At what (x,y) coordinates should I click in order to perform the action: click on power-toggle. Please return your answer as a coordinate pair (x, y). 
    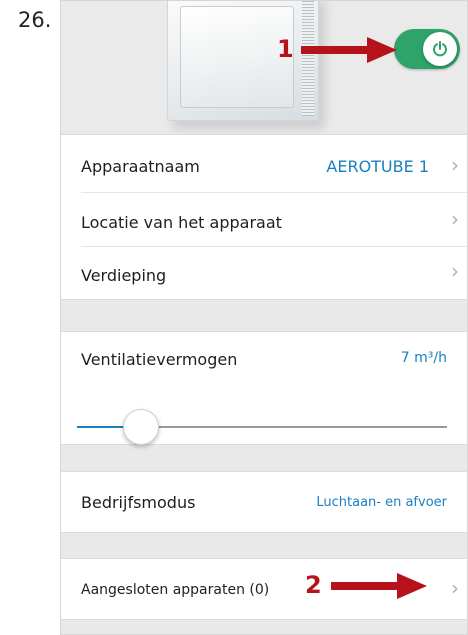
    Looking at the image, I should click on (427, 49).